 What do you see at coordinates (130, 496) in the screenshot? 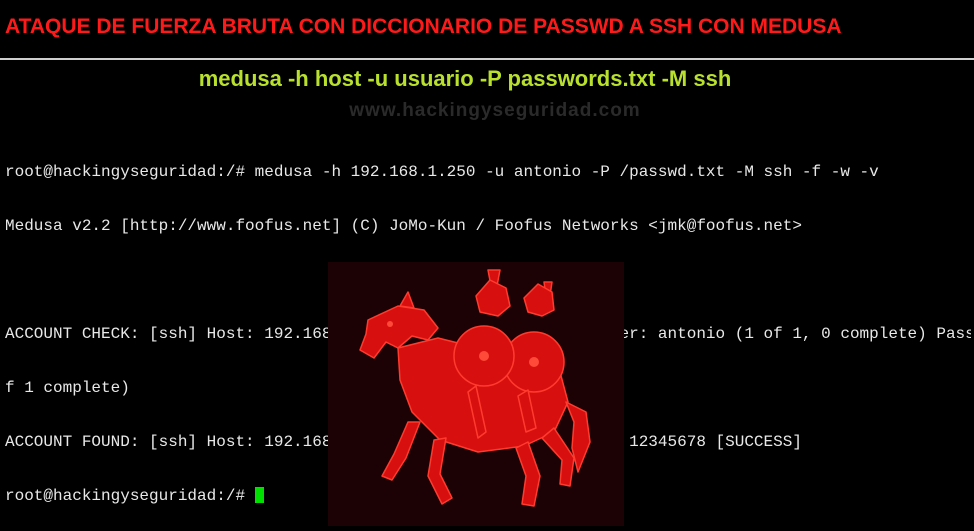
I see `terminal-prompt: root@hackingyseguridad:/#` at bounding box center [130, 496].